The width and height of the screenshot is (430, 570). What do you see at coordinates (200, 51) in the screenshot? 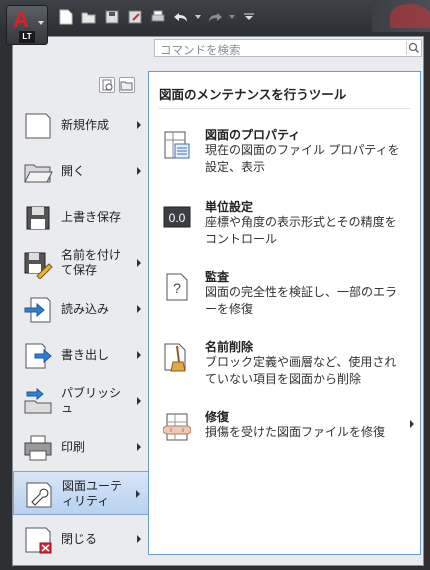
I see `search-placeholder: コマンドを検索` at bounding box center [200, 51].